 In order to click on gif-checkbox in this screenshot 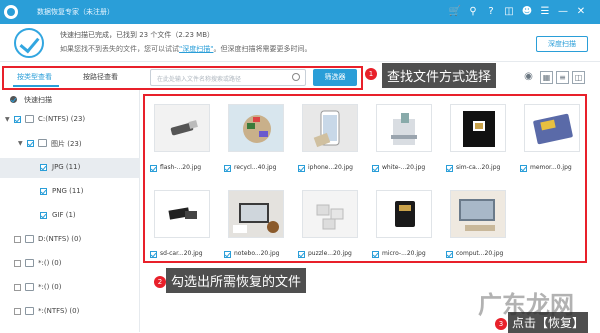, I will do `click(43, 215)`.